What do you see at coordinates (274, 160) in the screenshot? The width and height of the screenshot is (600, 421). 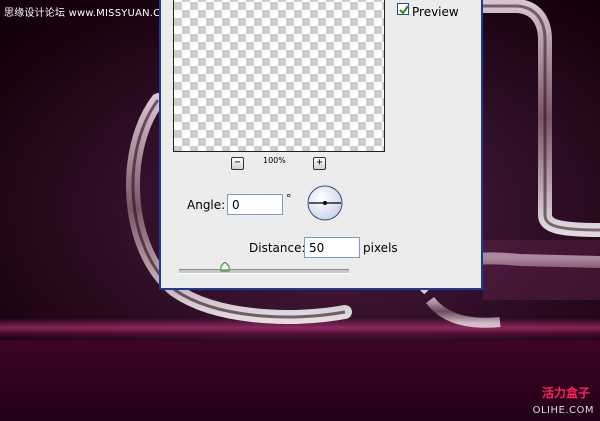 I see `zoom-level: 100%` at bounding box center [274, 160].